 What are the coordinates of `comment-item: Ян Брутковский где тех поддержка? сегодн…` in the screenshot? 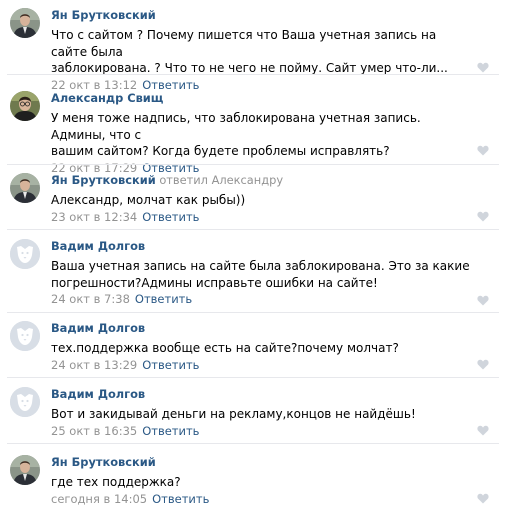 It's located at (252, 485).